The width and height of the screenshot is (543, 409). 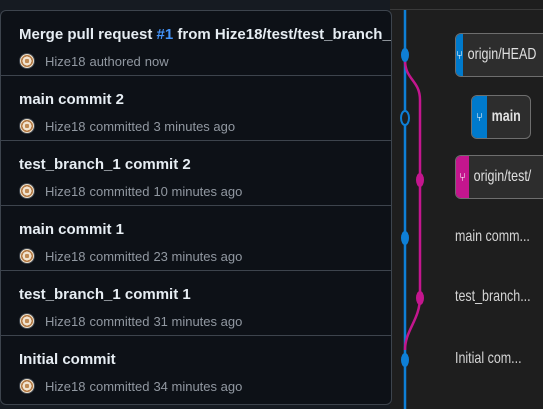 What do you see at coordinates (198, 191) in the screenshot?
I see `commit-time: 10 minutes ago` at bounding box center [198, 191].